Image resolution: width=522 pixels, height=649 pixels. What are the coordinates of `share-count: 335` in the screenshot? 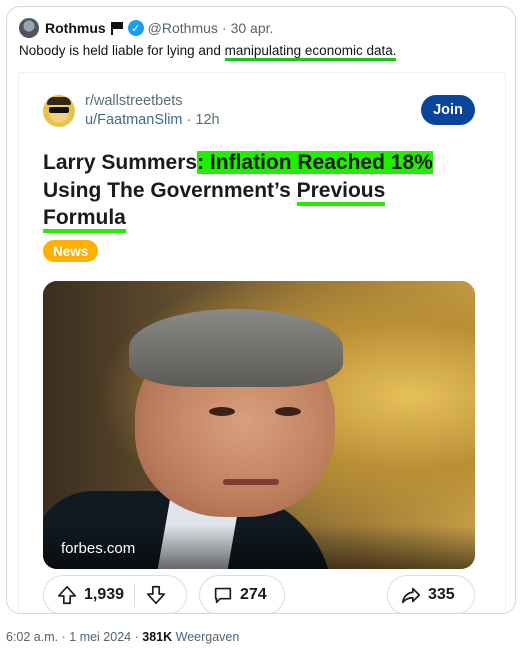 It's located at (441, 594).